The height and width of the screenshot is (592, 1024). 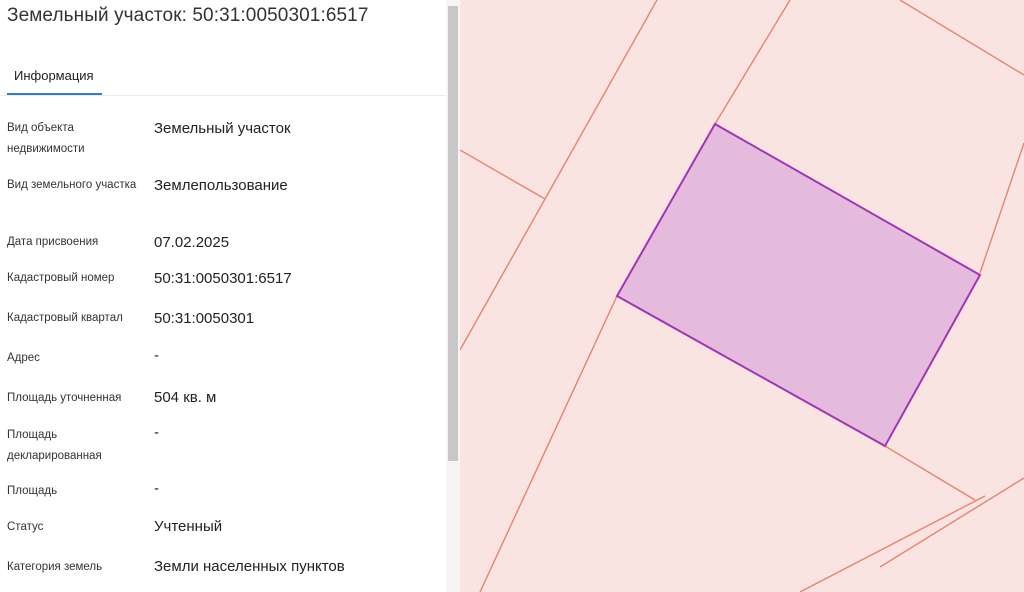 What do you see at coordinates (54, 94) in the screenshot?
I see `active-tab-indicator` at bounding box center [54, 94].